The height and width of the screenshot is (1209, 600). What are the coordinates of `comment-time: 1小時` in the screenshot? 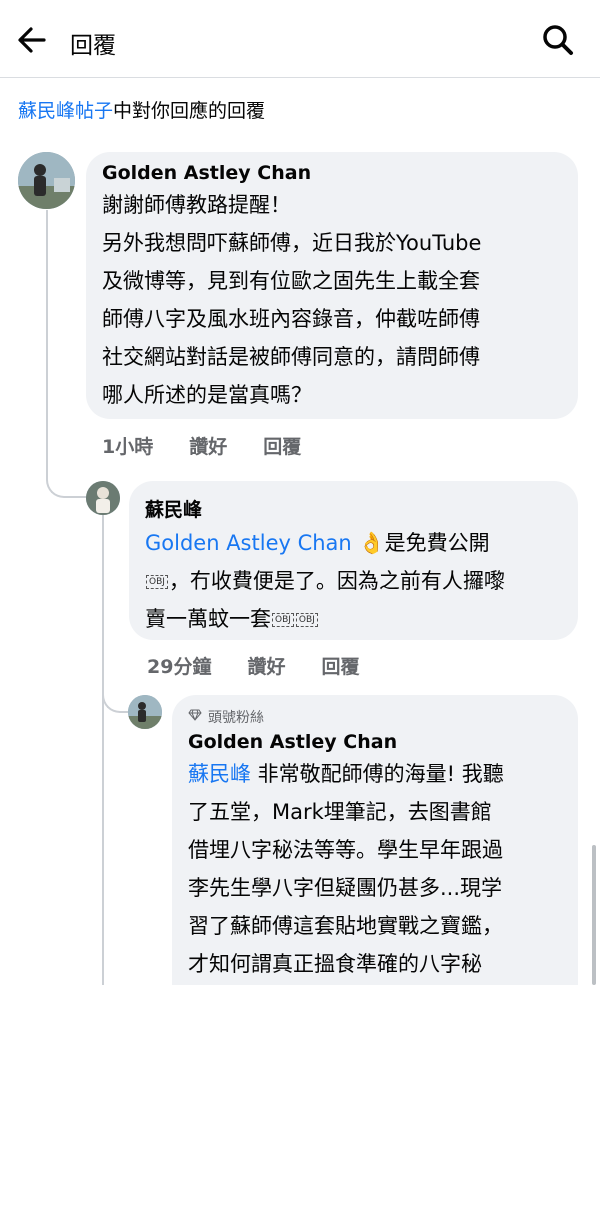 It's located at (128, 447).